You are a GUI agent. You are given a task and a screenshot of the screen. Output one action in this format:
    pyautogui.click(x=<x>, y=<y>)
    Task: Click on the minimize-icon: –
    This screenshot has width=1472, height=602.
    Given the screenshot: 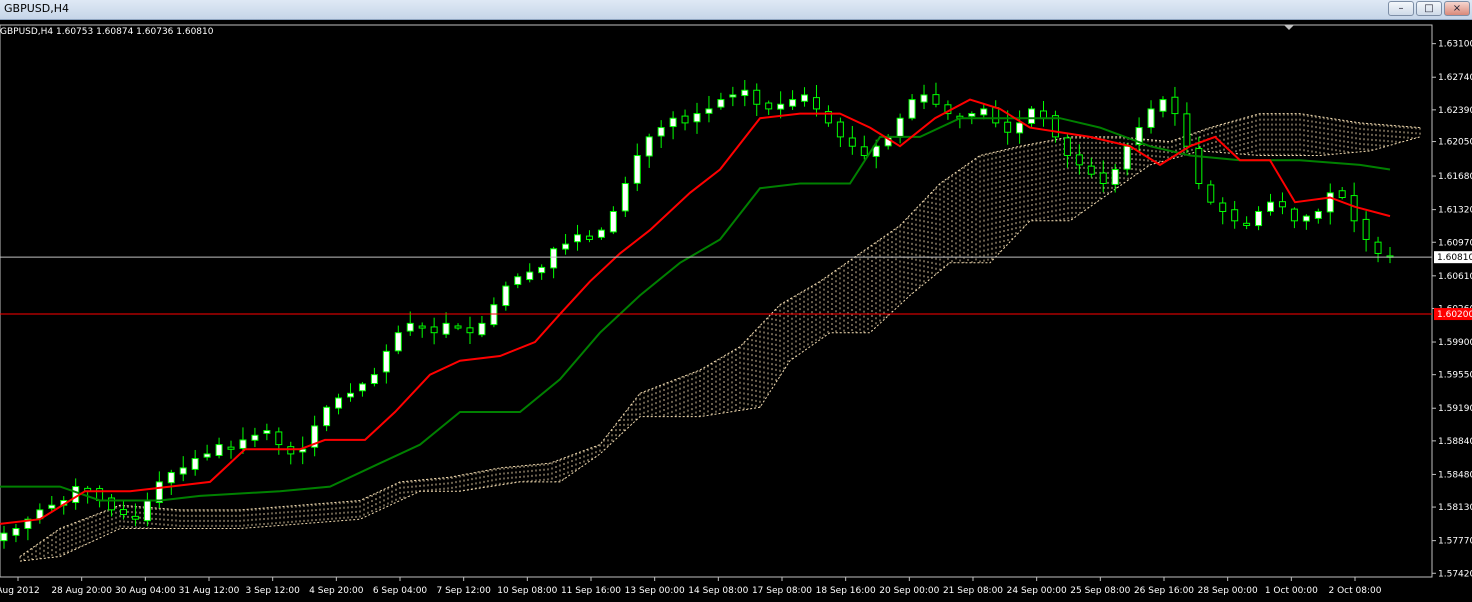 What is the action you would take?
    pyautogui.click(x=1401, y=8)
    